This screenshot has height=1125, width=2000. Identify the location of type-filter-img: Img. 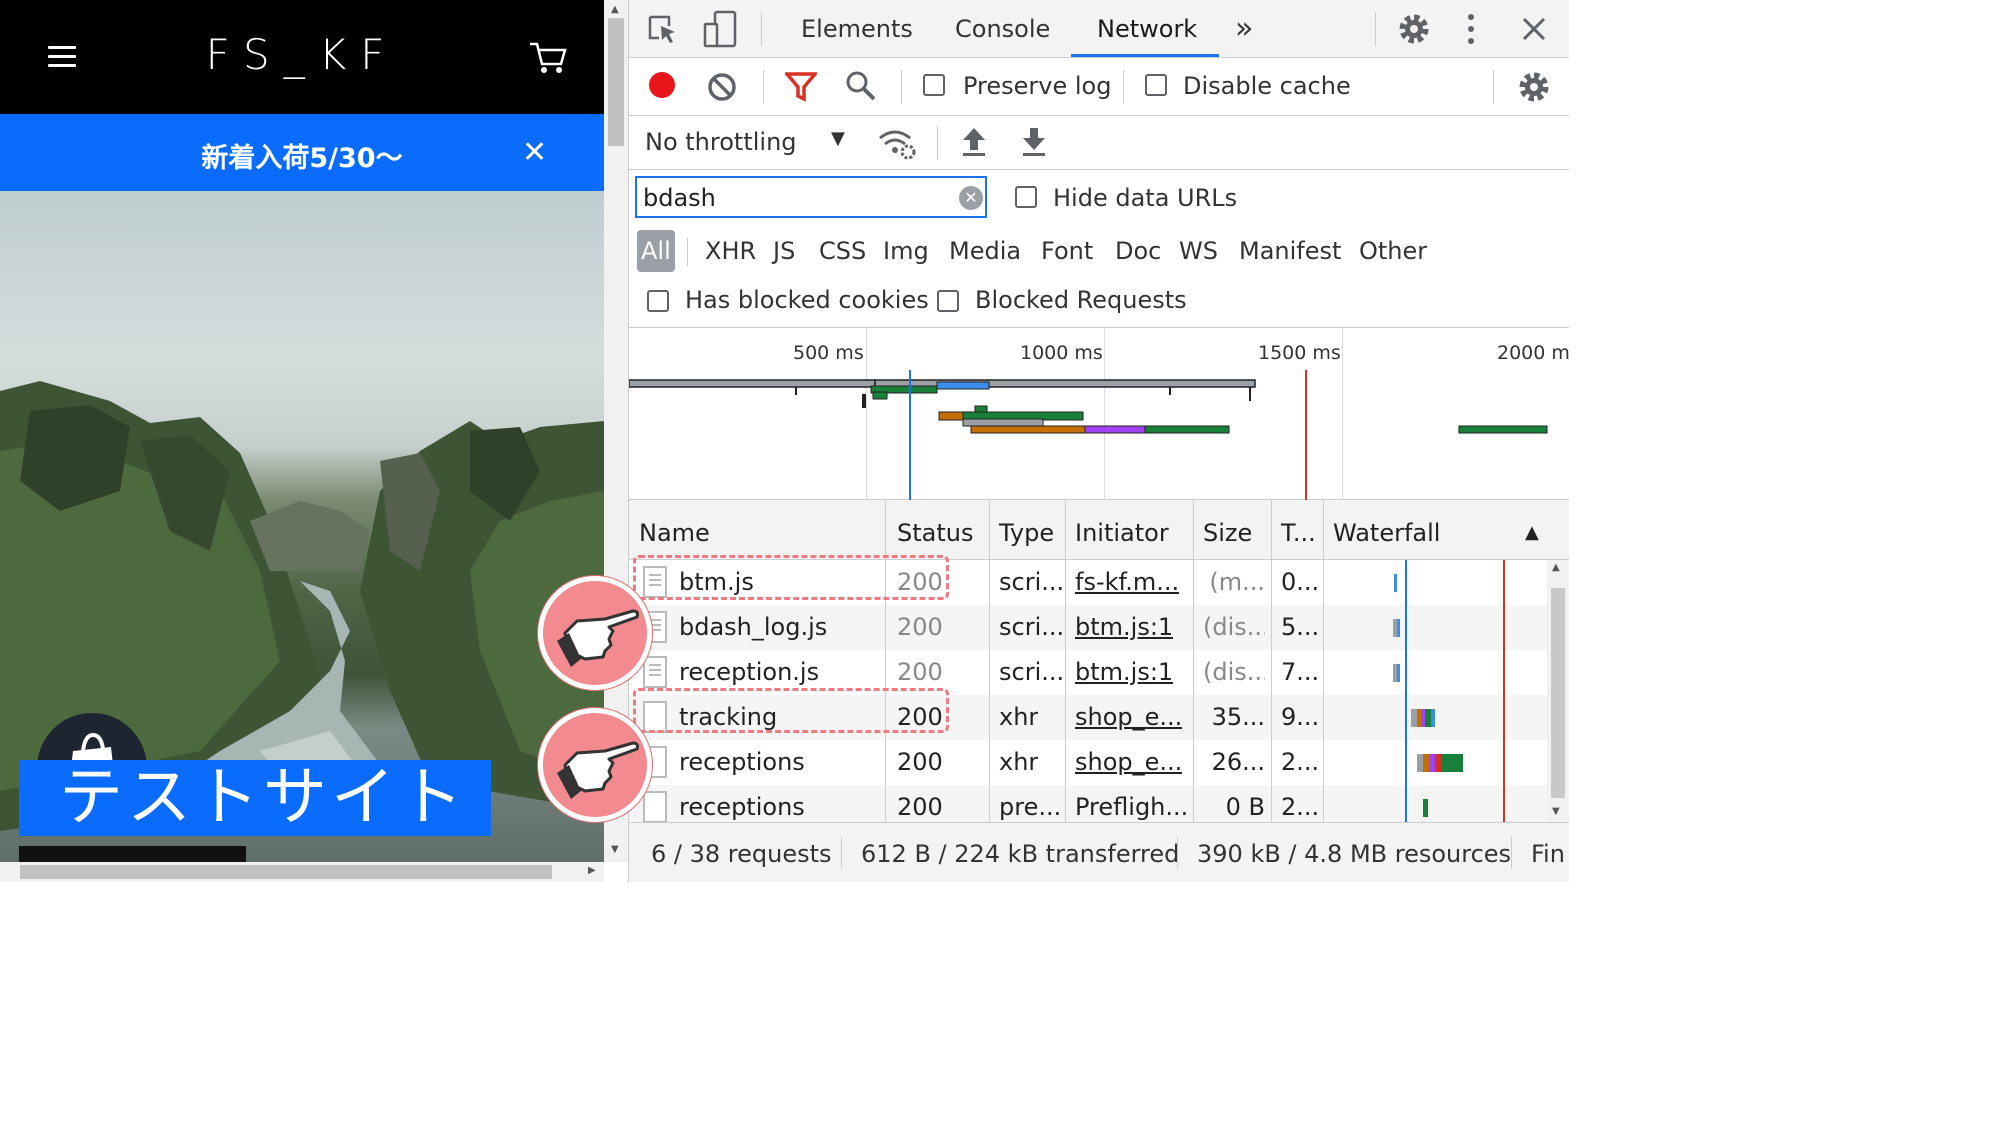
(906, 251).